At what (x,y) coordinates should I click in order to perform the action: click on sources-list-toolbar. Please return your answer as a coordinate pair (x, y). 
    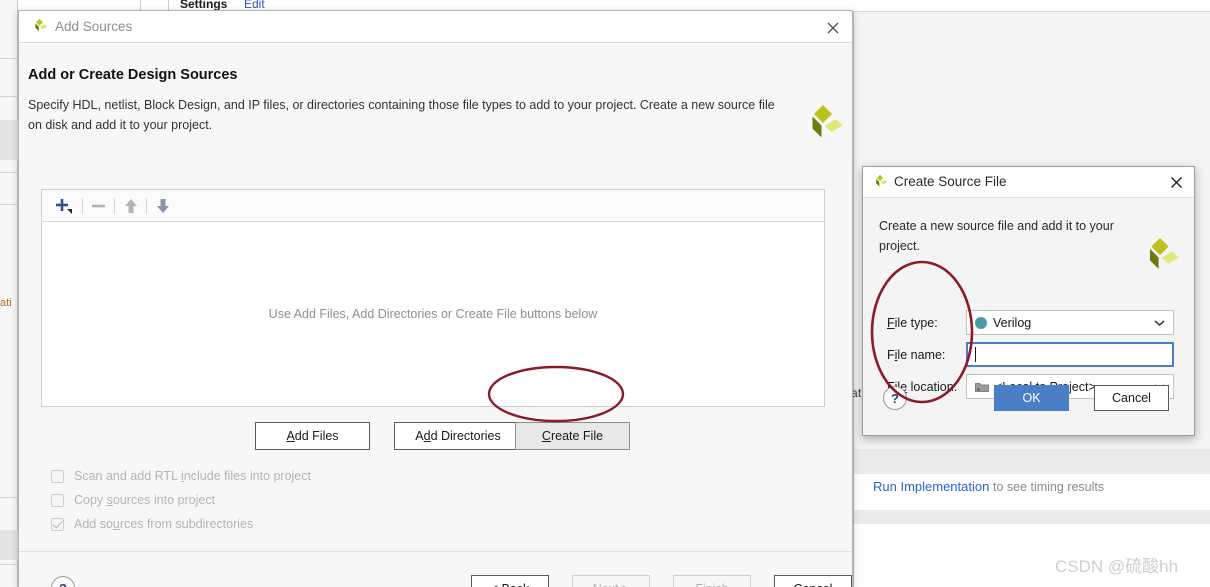
    Looking at the image, I should click on (433, 206).